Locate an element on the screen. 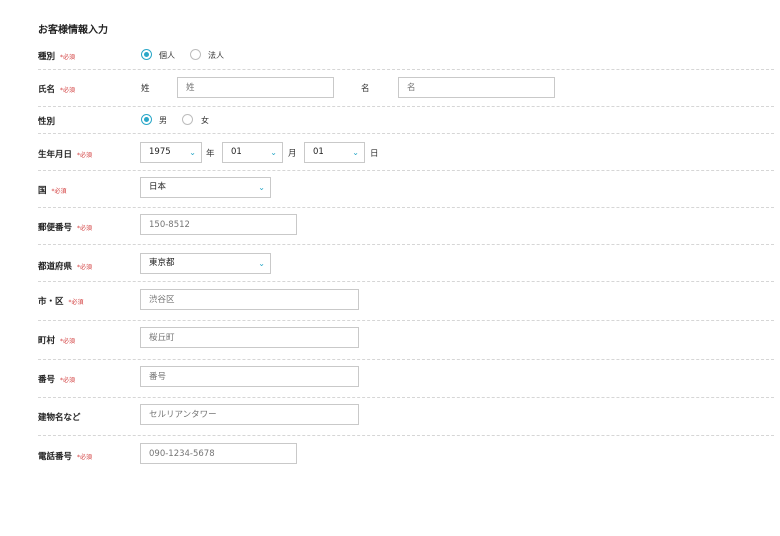  birth-year-value: 1975 is located at coordinates (160, 152).